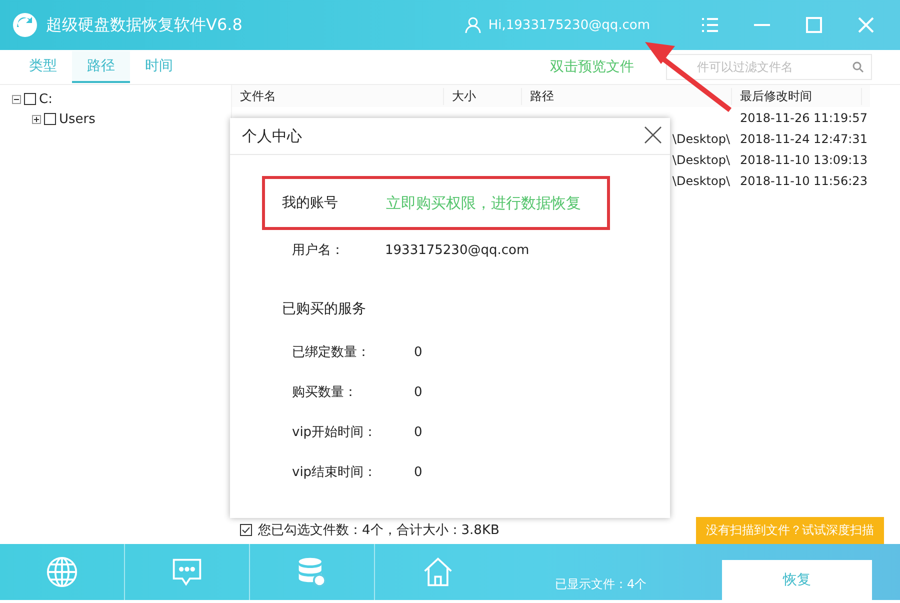 This screenshot has width=900, height=603. Describe the element at coordinates (858, 67) in the screenshot. I see `search-icon` at that location.